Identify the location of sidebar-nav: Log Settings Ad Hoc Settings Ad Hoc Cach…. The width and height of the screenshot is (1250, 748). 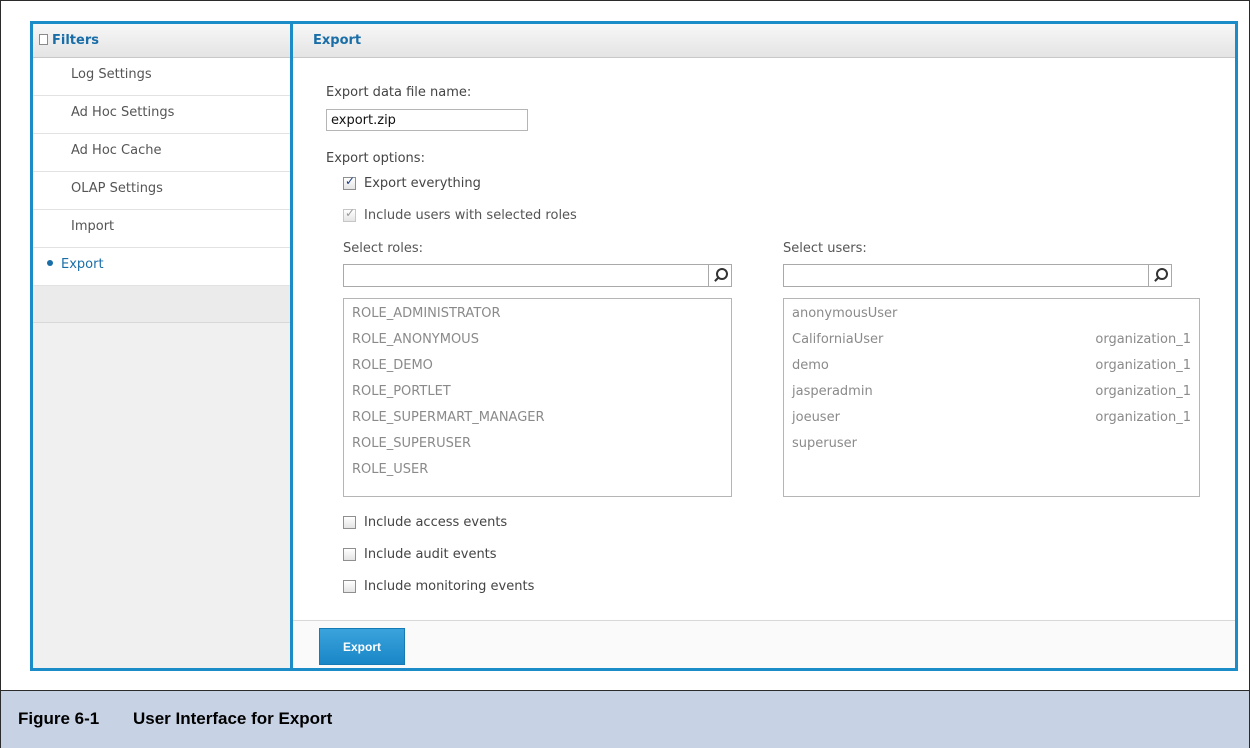
(162, 172).